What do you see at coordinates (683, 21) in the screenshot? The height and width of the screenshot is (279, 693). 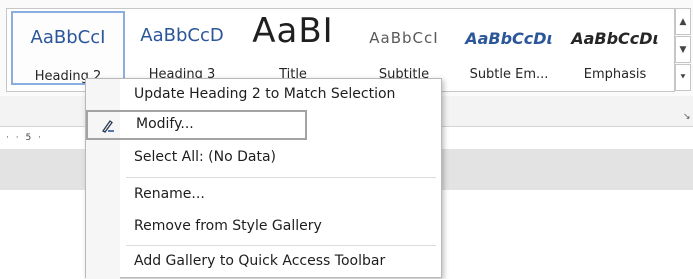 I see `scroll-up-button: ▲` at bounding box center [683, 21].